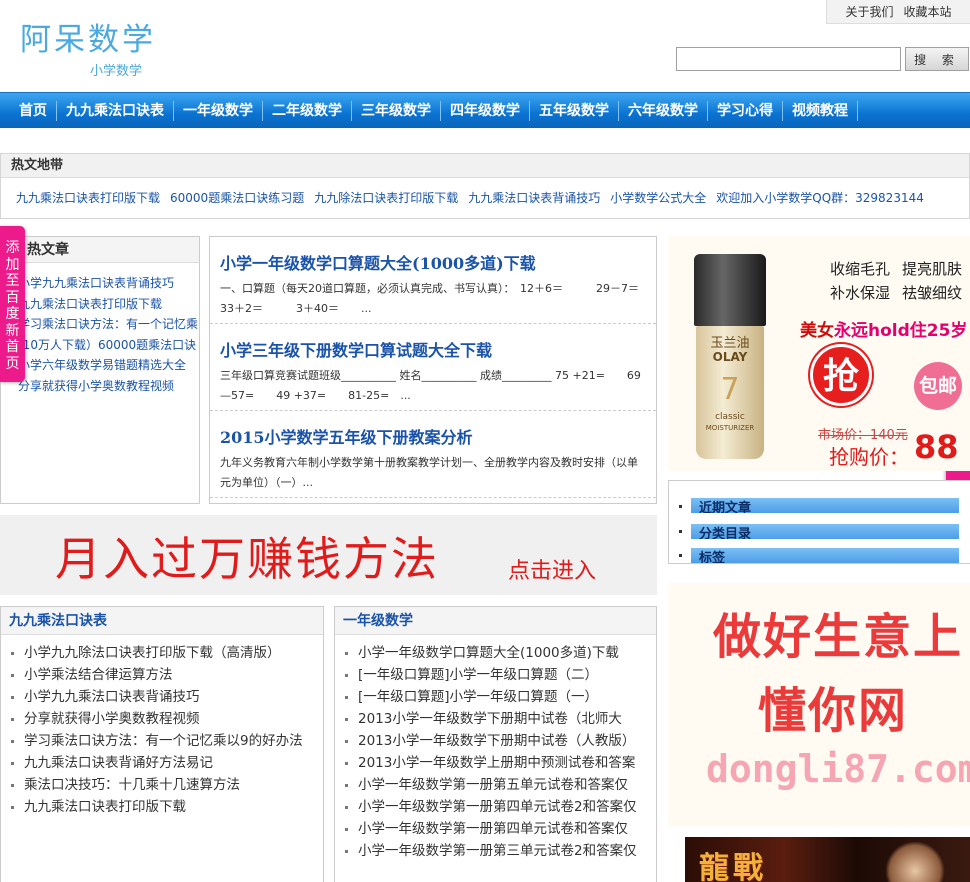  I want to click on add-to-baidu-homepage-tab: 添加至百度新首页, so click(12, 304).